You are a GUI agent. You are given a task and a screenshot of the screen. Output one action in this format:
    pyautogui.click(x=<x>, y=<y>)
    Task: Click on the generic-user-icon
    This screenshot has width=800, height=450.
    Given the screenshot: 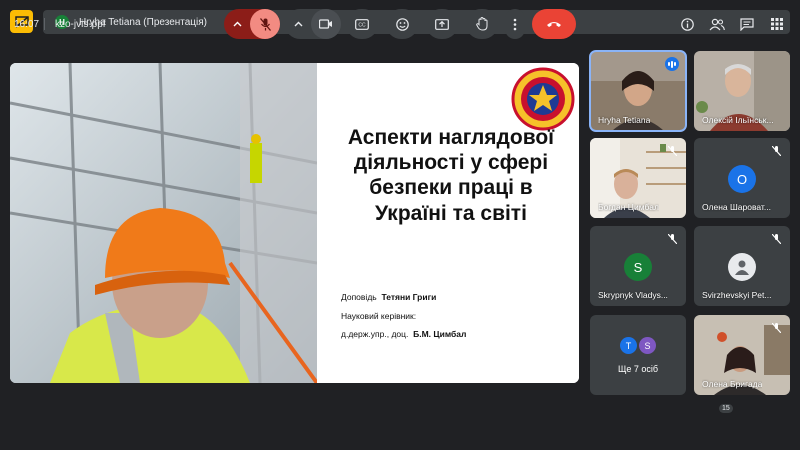 What is the action you would take?
    pyautogui.click(x=742, y=267)
    